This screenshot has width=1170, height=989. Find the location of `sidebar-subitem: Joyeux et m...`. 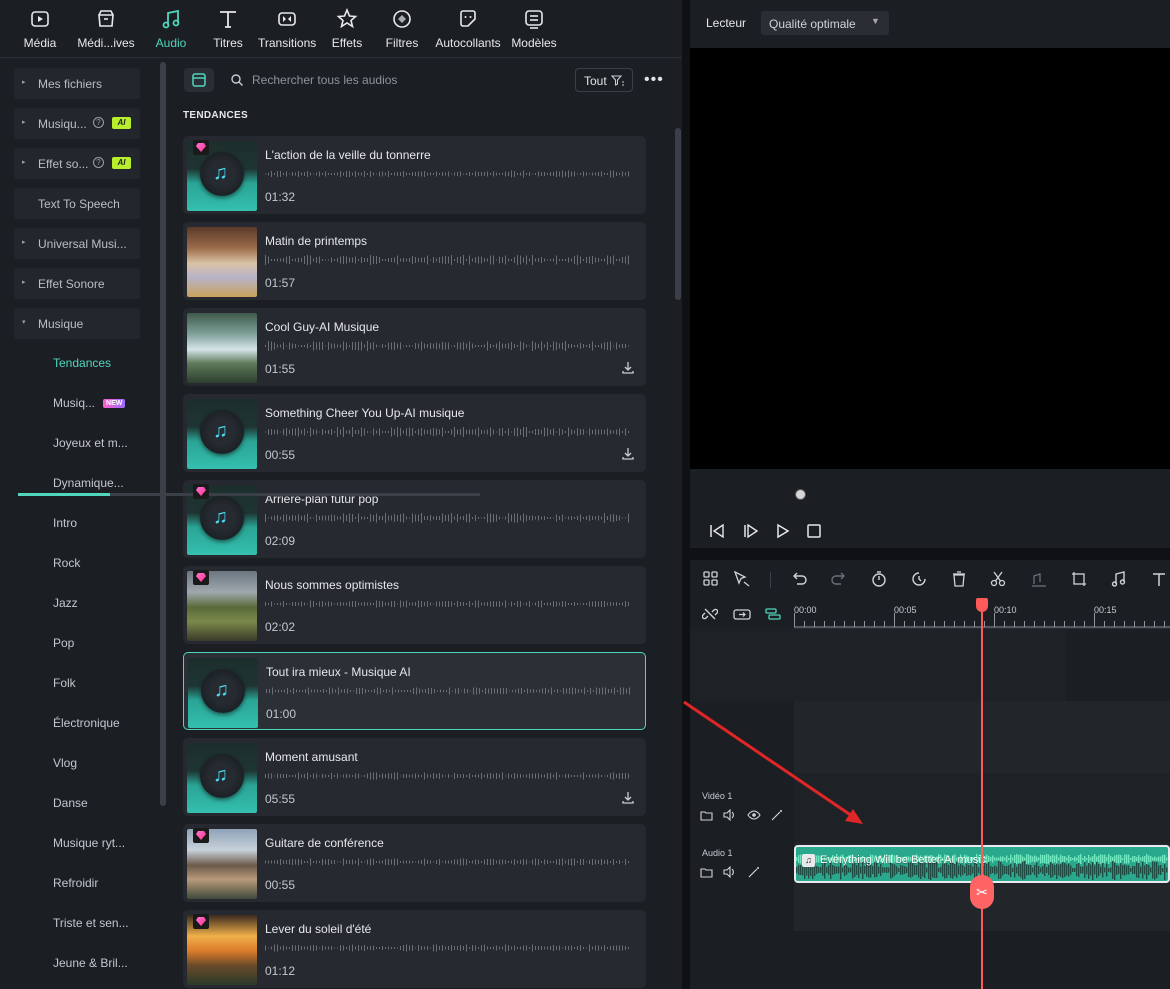

sidebar-subitem: Joyeux et m... is located at coordinates (90, 443).